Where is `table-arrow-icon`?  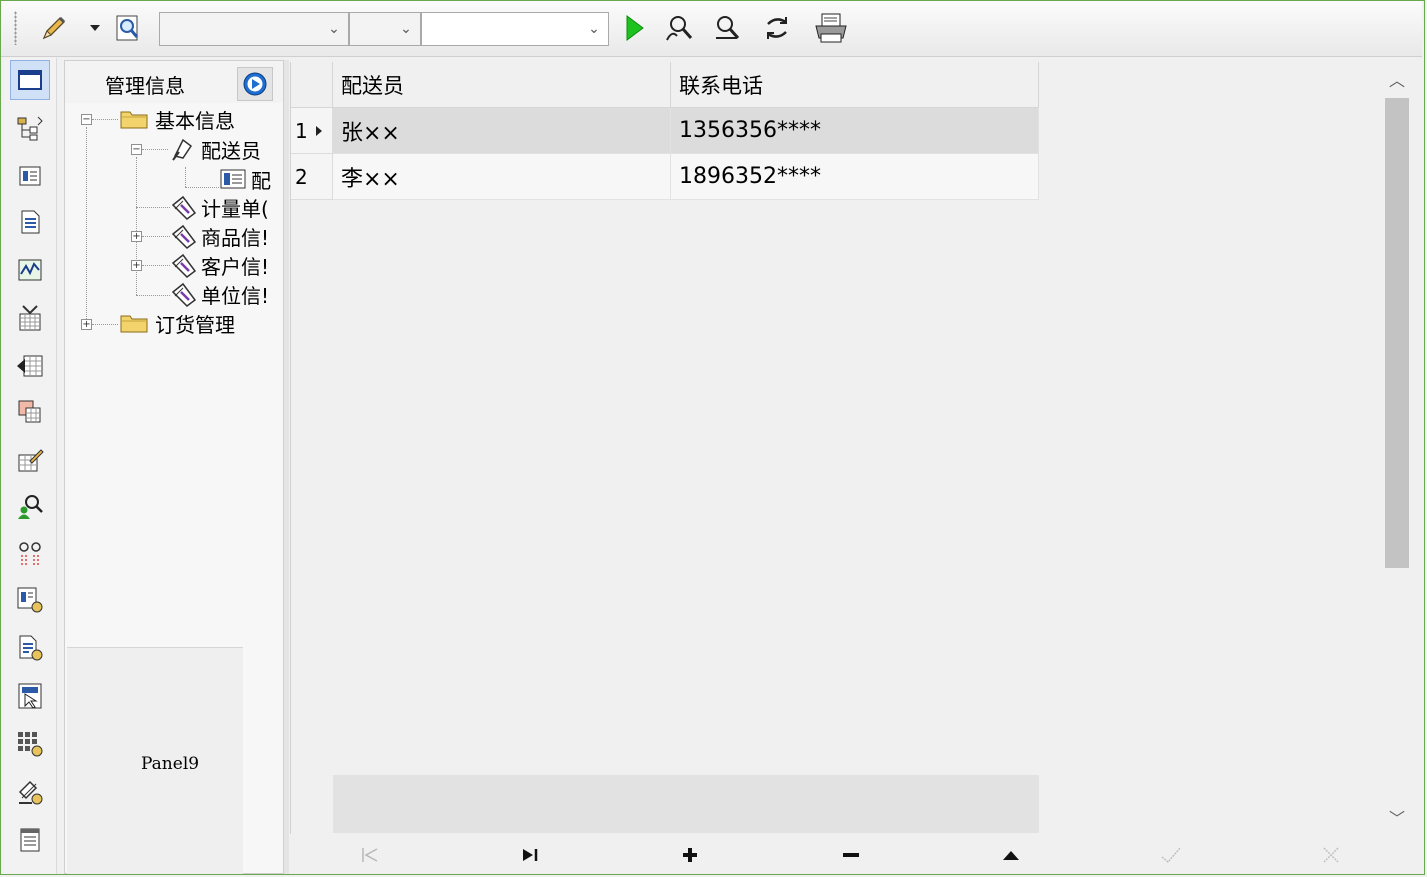 table-arrow-icon is located at coordinates (30, 366).